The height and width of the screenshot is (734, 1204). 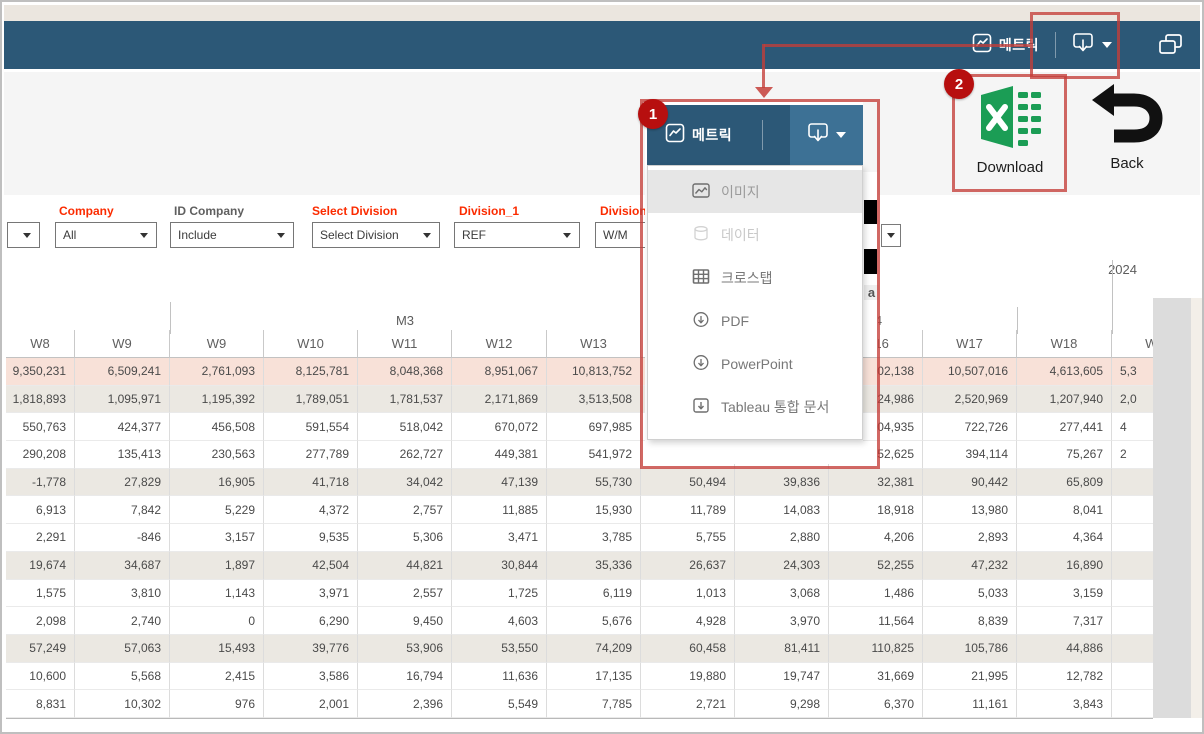 What do you see at coordinates (594, 344) in the screenshot?
I see `week-column-header: W13` at bounding box center [594, 344].